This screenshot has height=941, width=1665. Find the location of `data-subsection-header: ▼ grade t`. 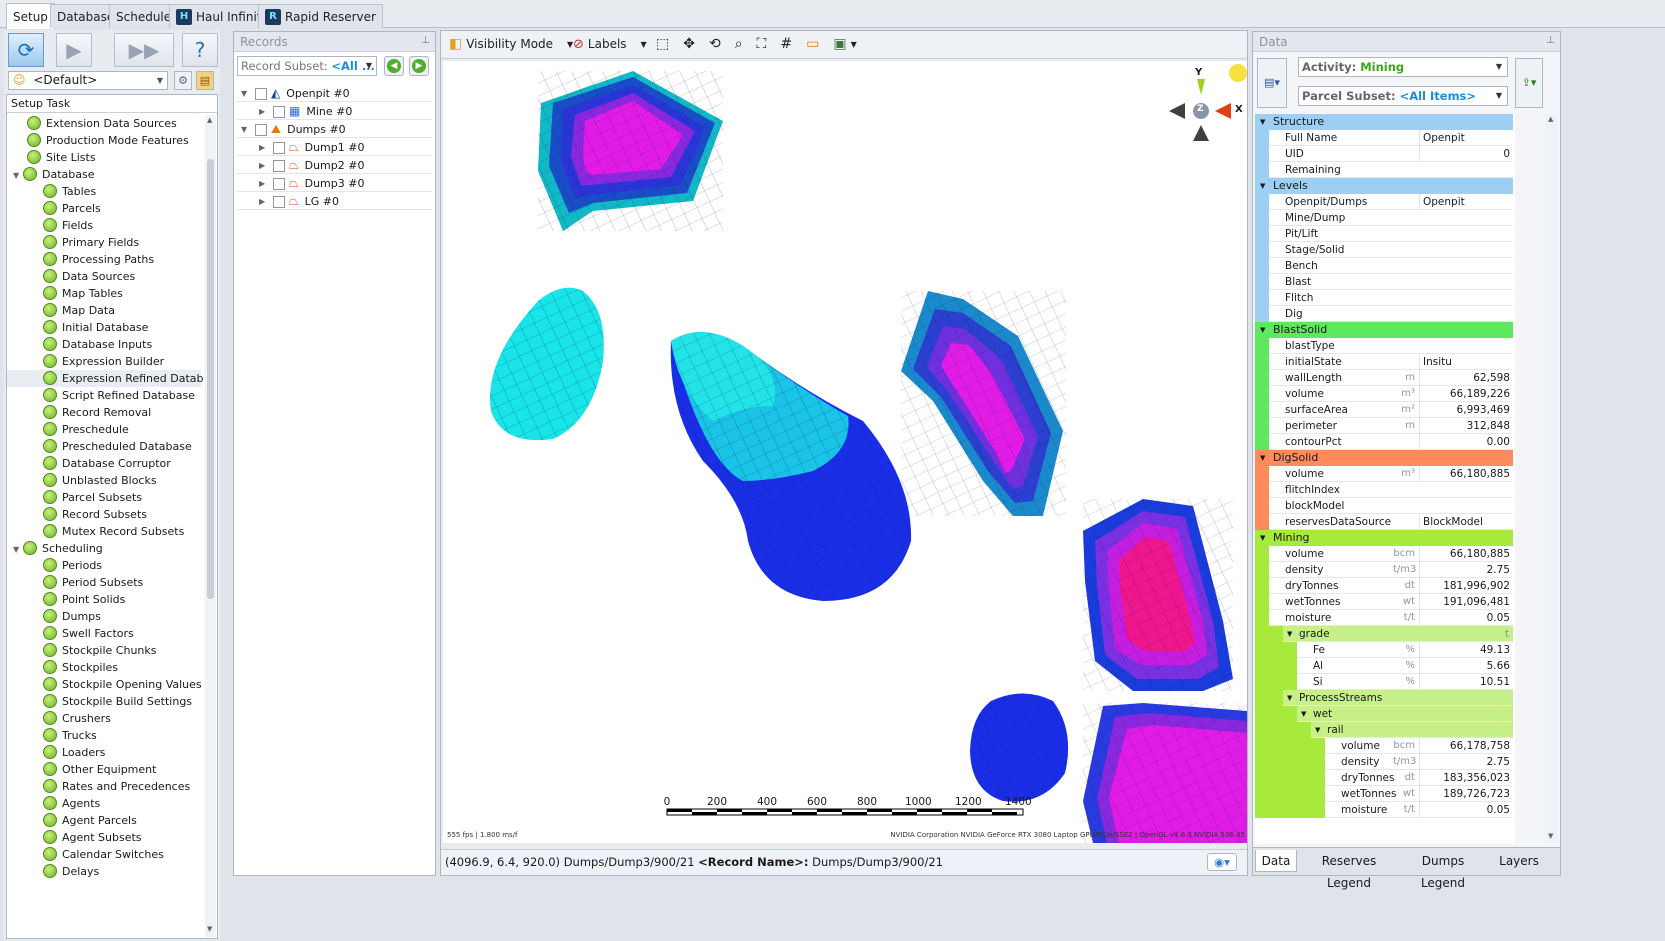

data-subsection-header: ▼ grade t is located at coordinates (1384, 634).